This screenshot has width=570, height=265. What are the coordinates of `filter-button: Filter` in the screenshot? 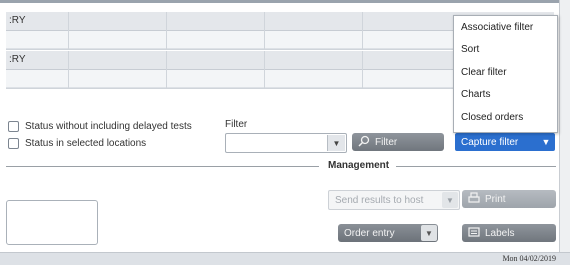 It's located at (398, 142).